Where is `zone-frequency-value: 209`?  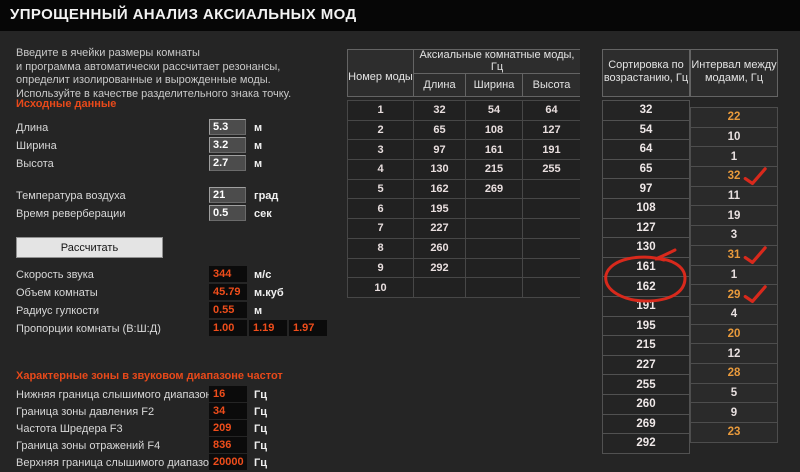 zone-frequency-value: 209 is located at coordinates (228, 428).